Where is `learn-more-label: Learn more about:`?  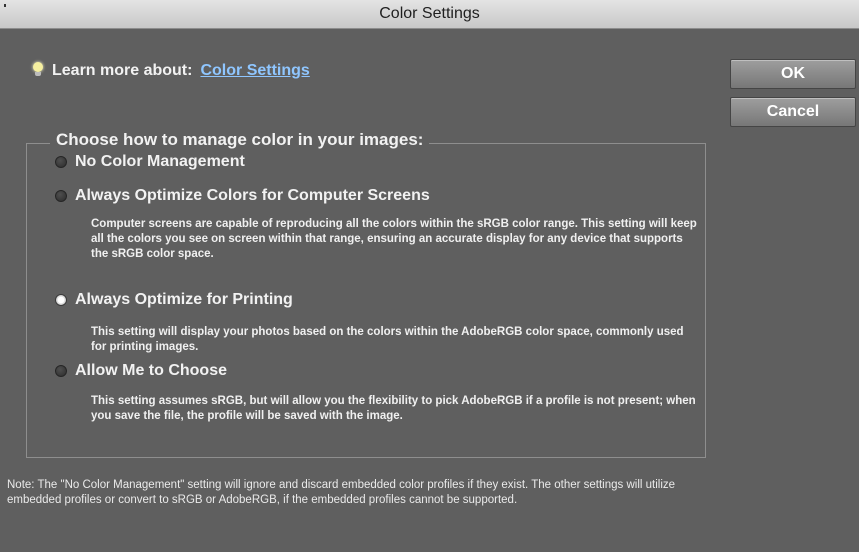
learn-more-label: Learn more about: is located at coordinates (122, 70).